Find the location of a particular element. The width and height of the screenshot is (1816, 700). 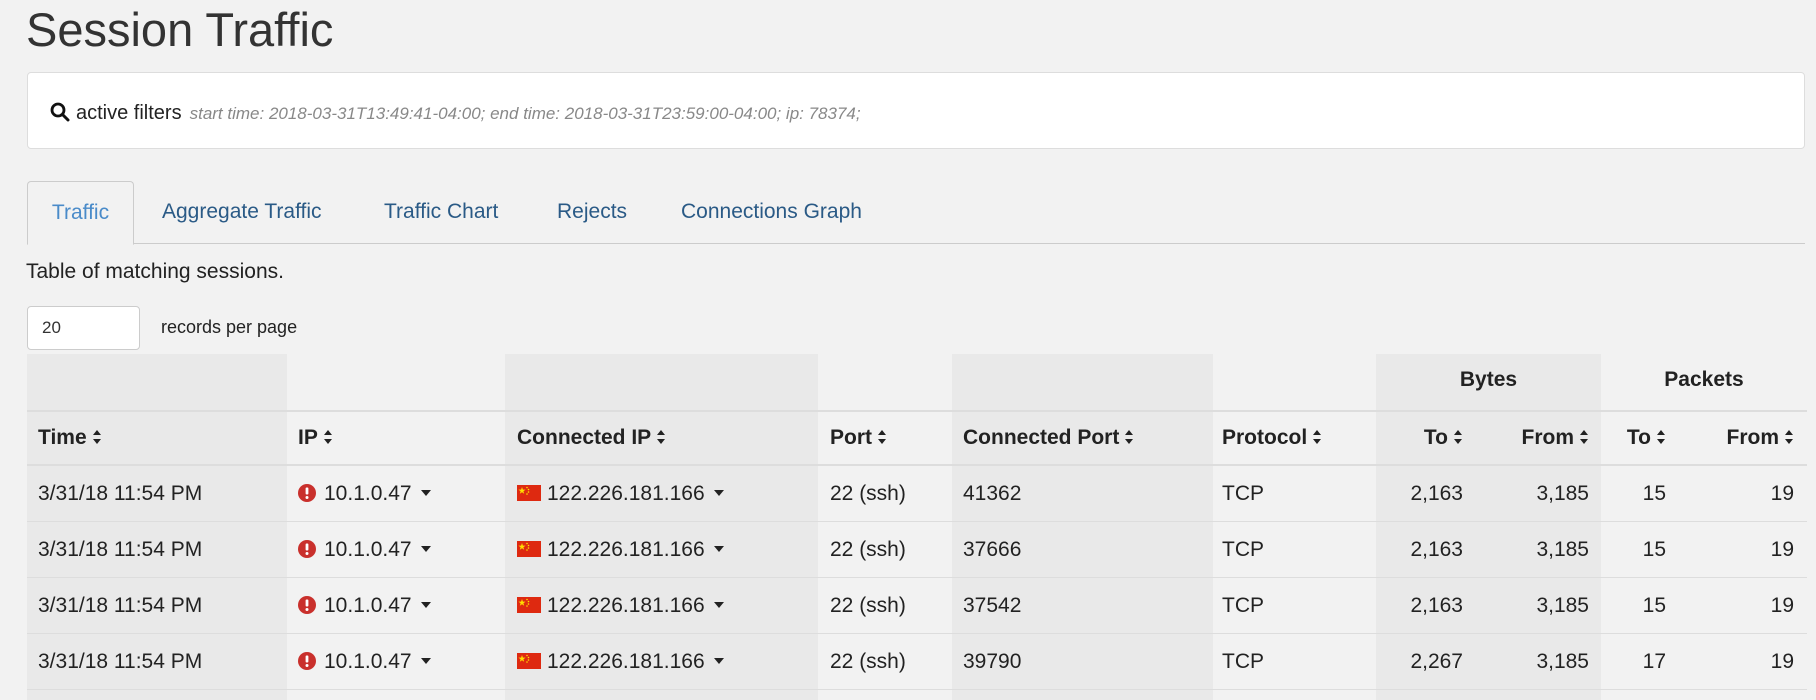

cell-connected-port: 41362 is located at coordinates (992, 493).